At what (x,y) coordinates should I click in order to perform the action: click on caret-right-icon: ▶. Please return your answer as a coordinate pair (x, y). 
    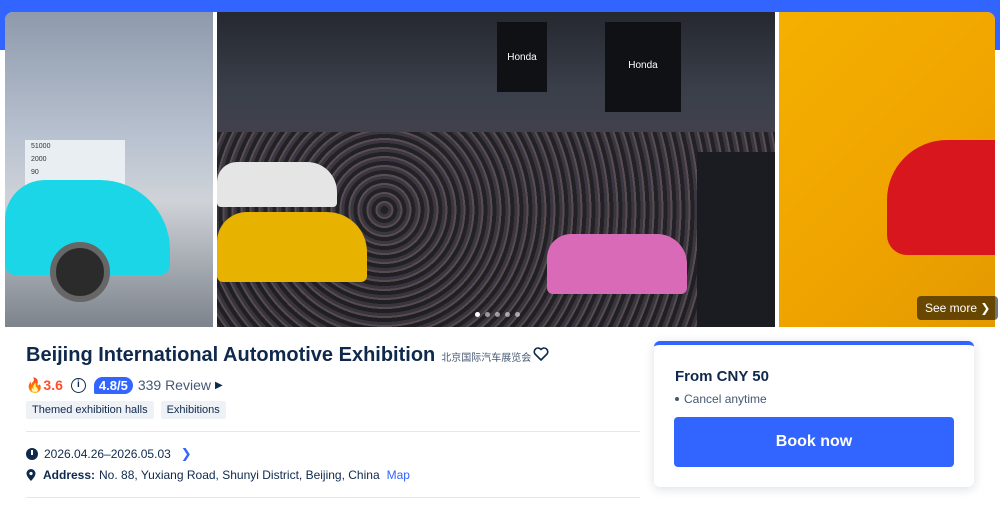
    Looking at the image, I should click on (219, 385).